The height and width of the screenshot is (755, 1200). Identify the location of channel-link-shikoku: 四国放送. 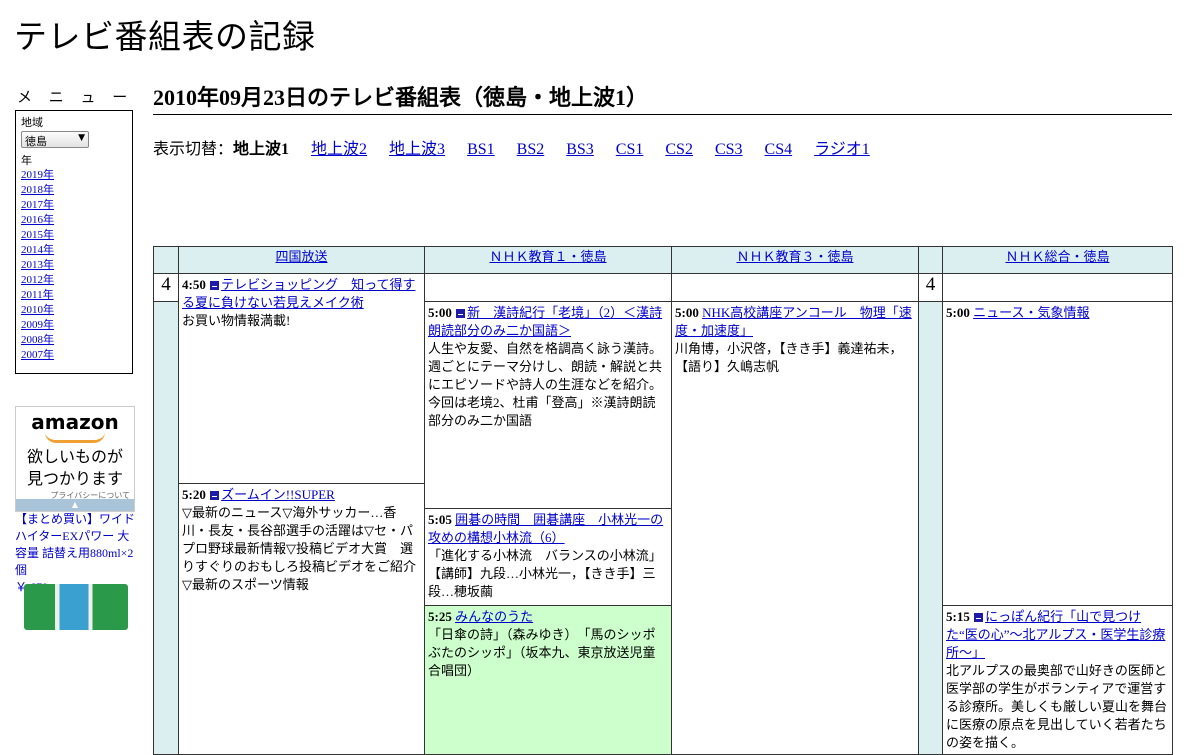
(301, 257).